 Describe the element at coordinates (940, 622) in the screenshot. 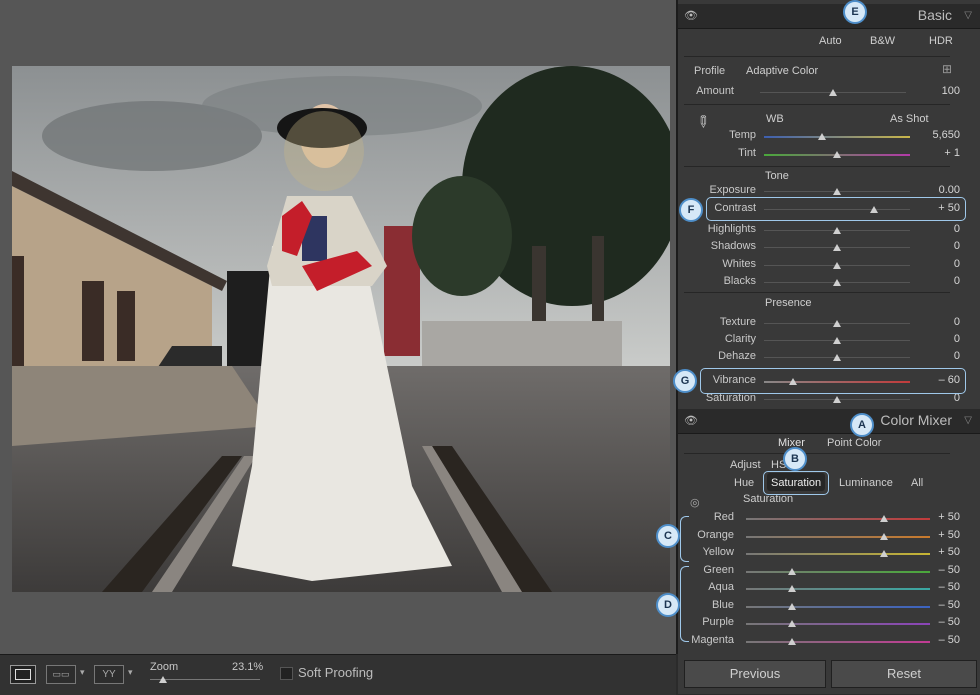

I see `channel-purple-value: – 50` at that location.